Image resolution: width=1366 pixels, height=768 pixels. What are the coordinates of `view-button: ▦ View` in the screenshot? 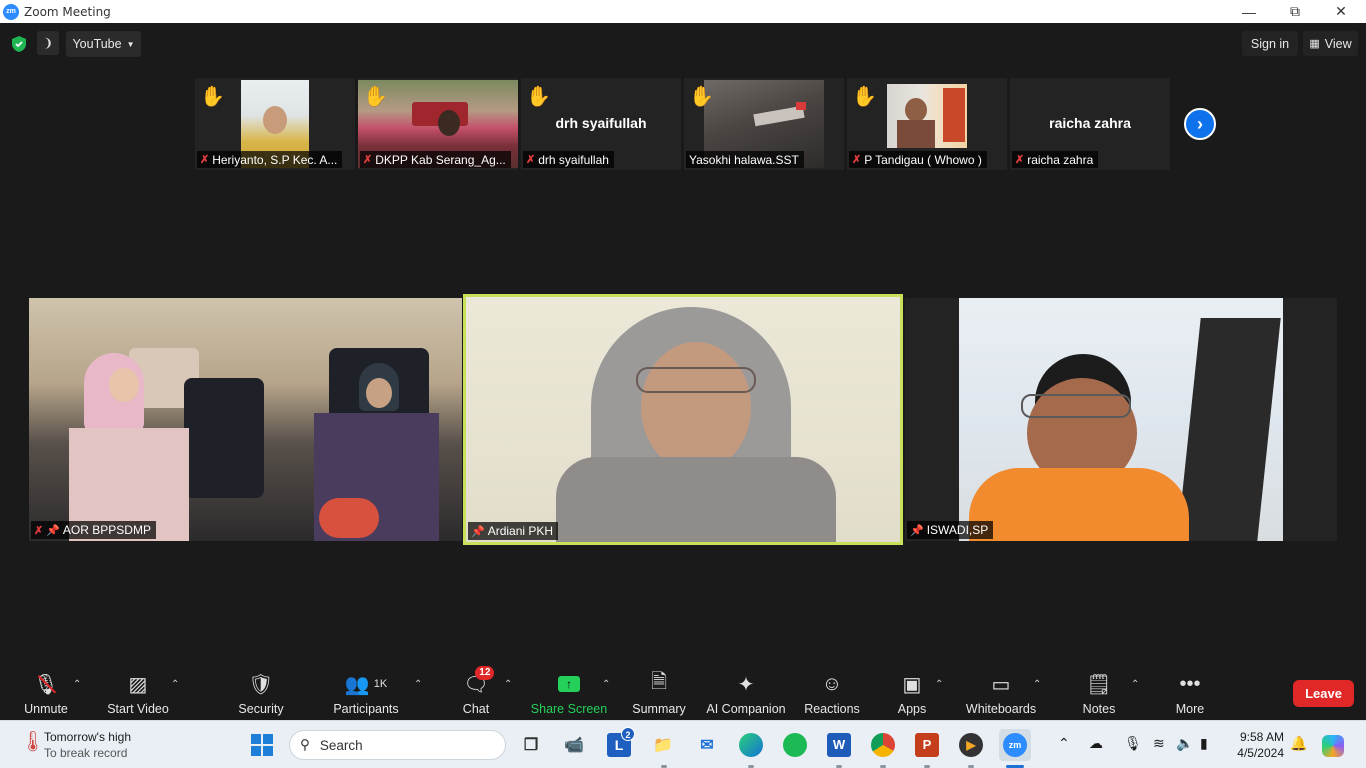 It's located at (1330, 43).